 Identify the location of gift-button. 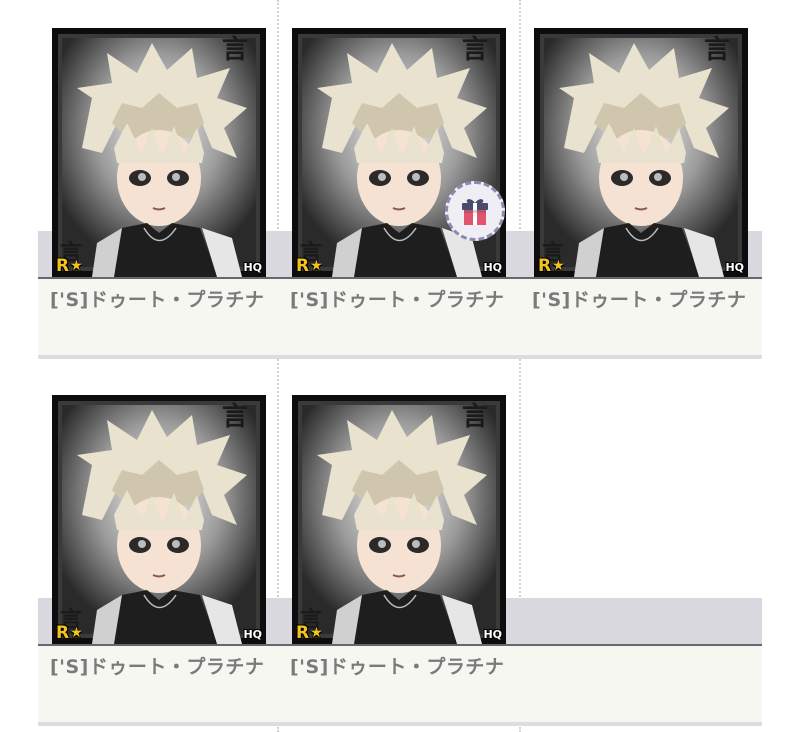
(475, 211).